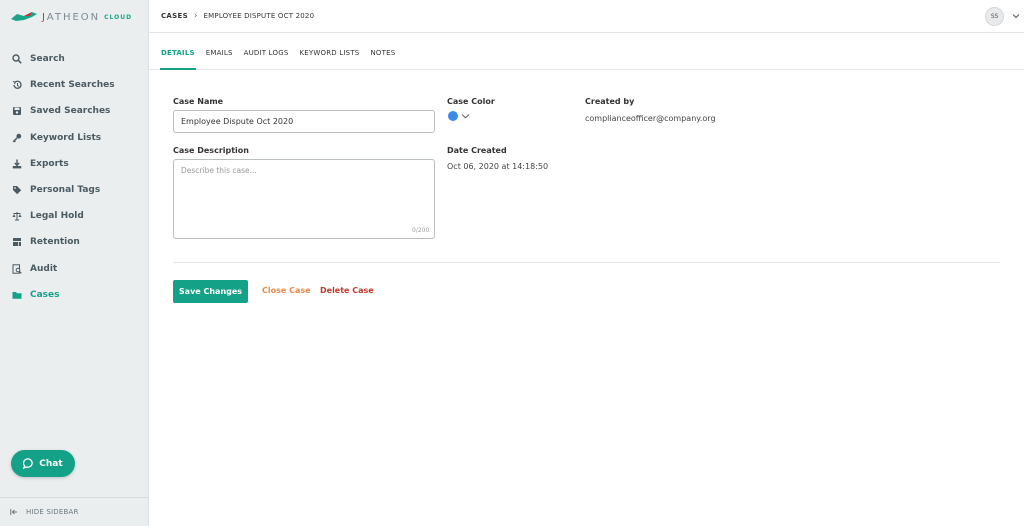 Image resolution: width=1024 pixels, height=526 pixels. I want to click on case-description-textarea, so click(304, 199).